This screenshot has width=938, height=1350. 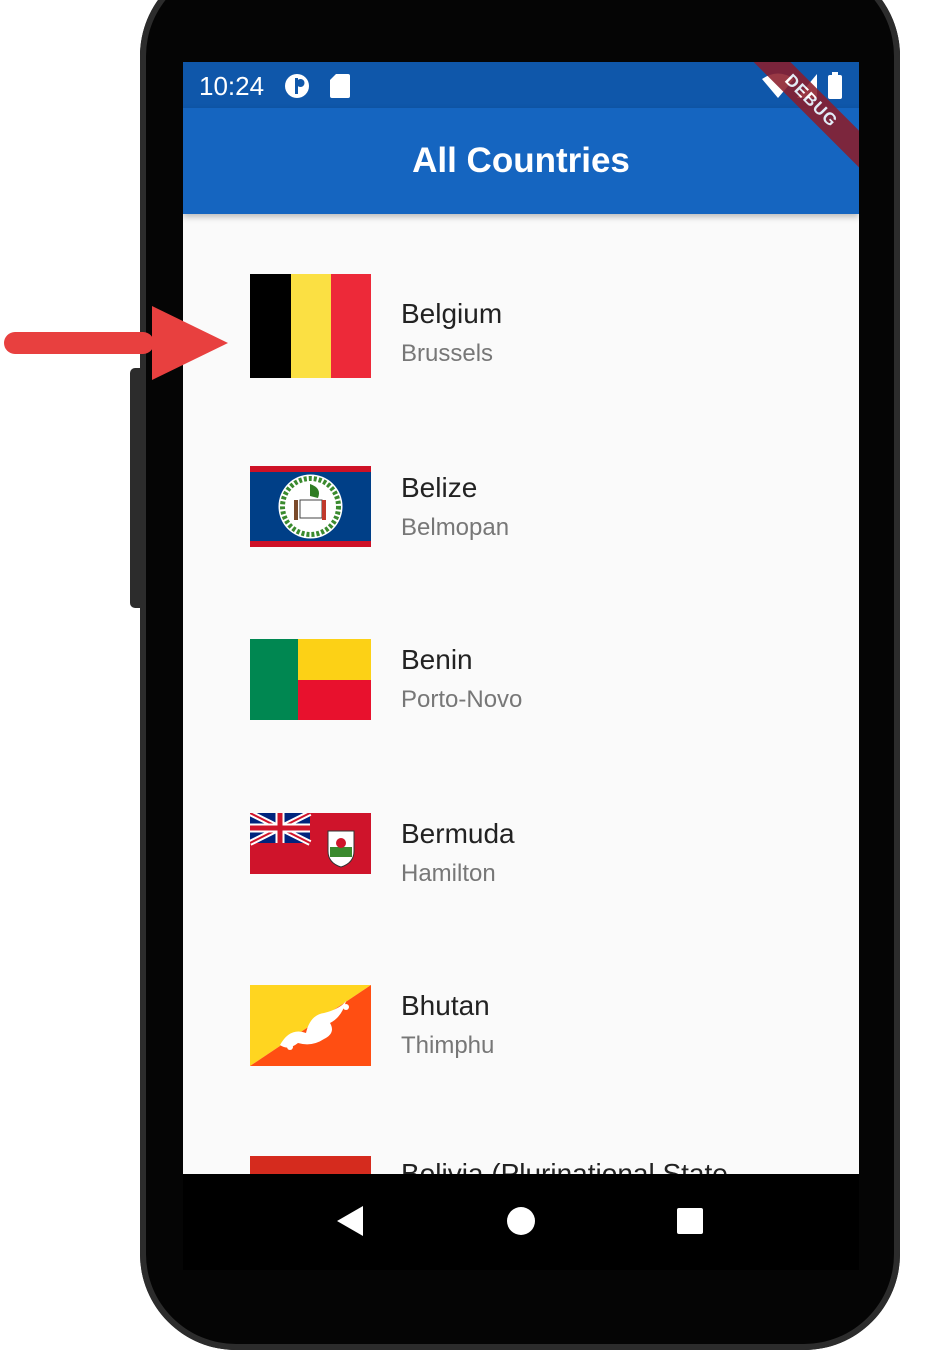 I want to click on list-item-benin: Benin Porto-Novo, so click(x=521, y=713).